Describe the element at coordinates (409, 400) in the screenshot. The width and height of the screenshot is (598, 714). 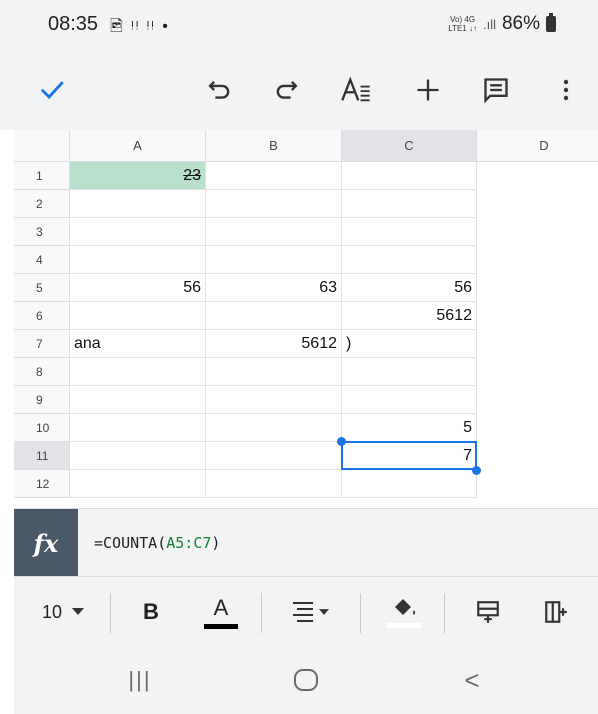
I see `cell-c9` at that location.